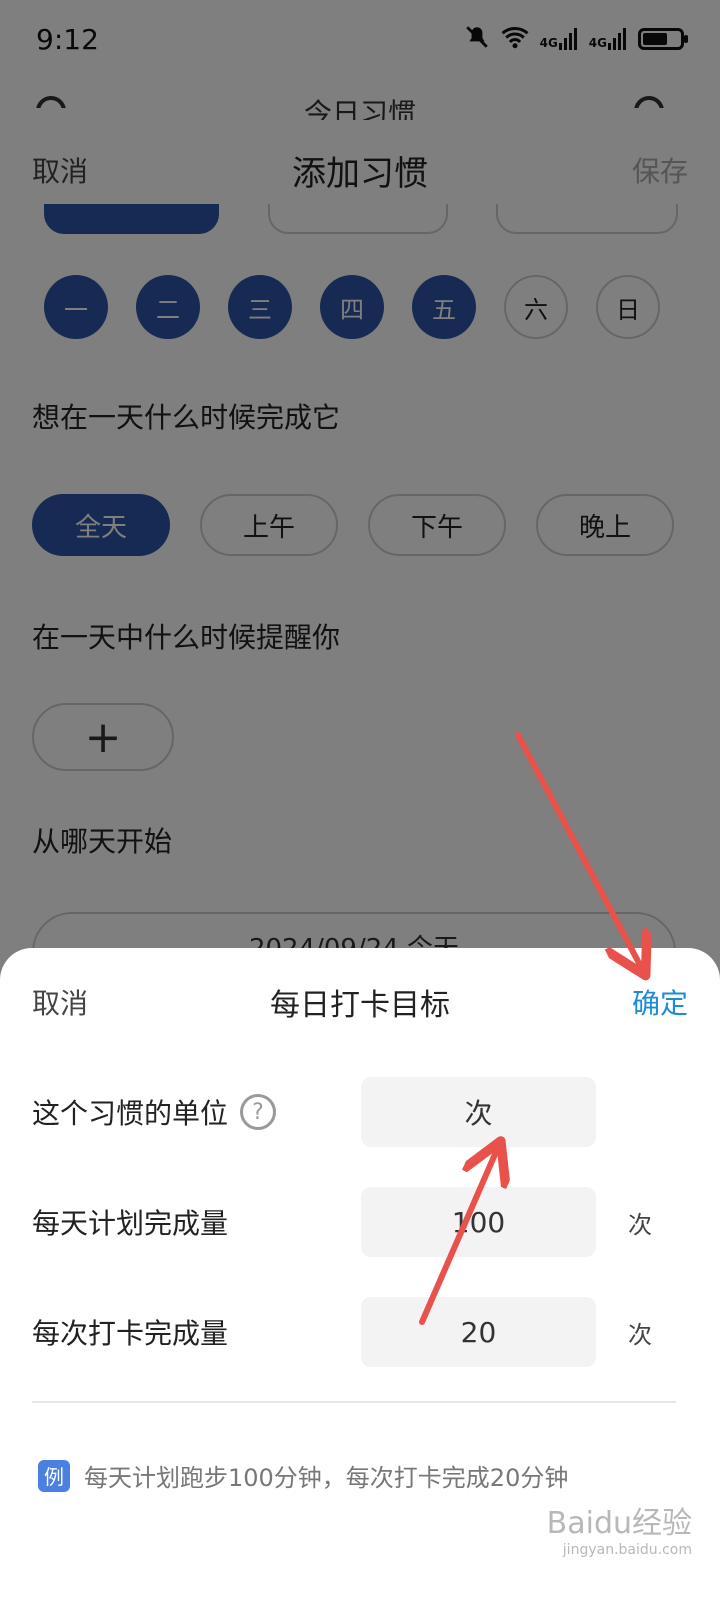 The height and width of the screenshot is (1600, 720). I want to click on sheet-header: 取消 每日打卡目标 确定, so click(360, 1002).